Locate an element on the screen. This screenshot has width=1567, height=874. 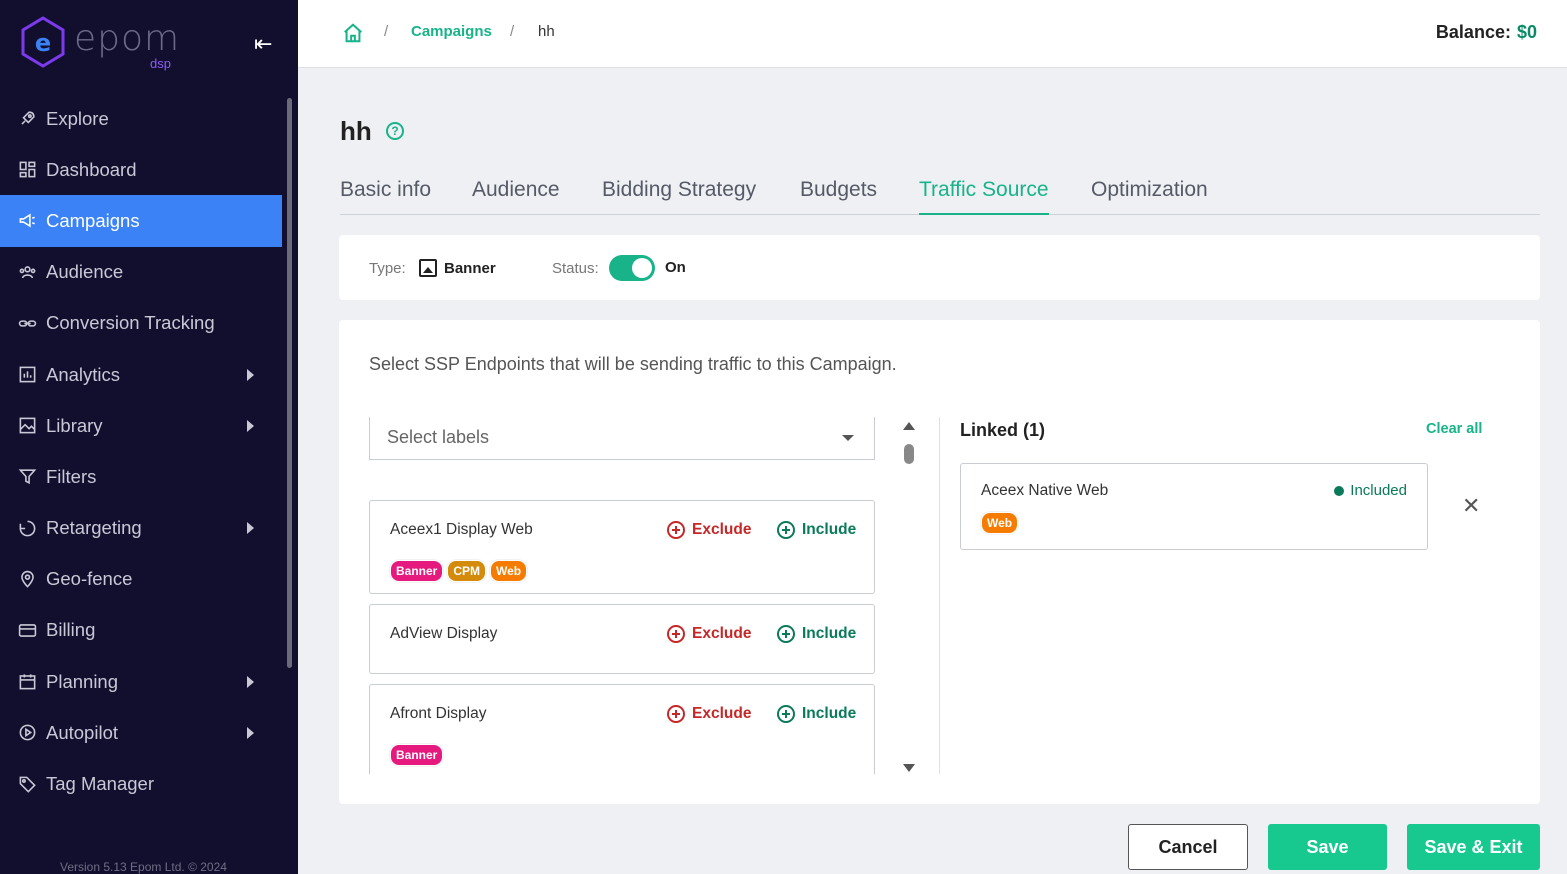
tab-basic-info: Basic info is located at coordinates (385, 196).